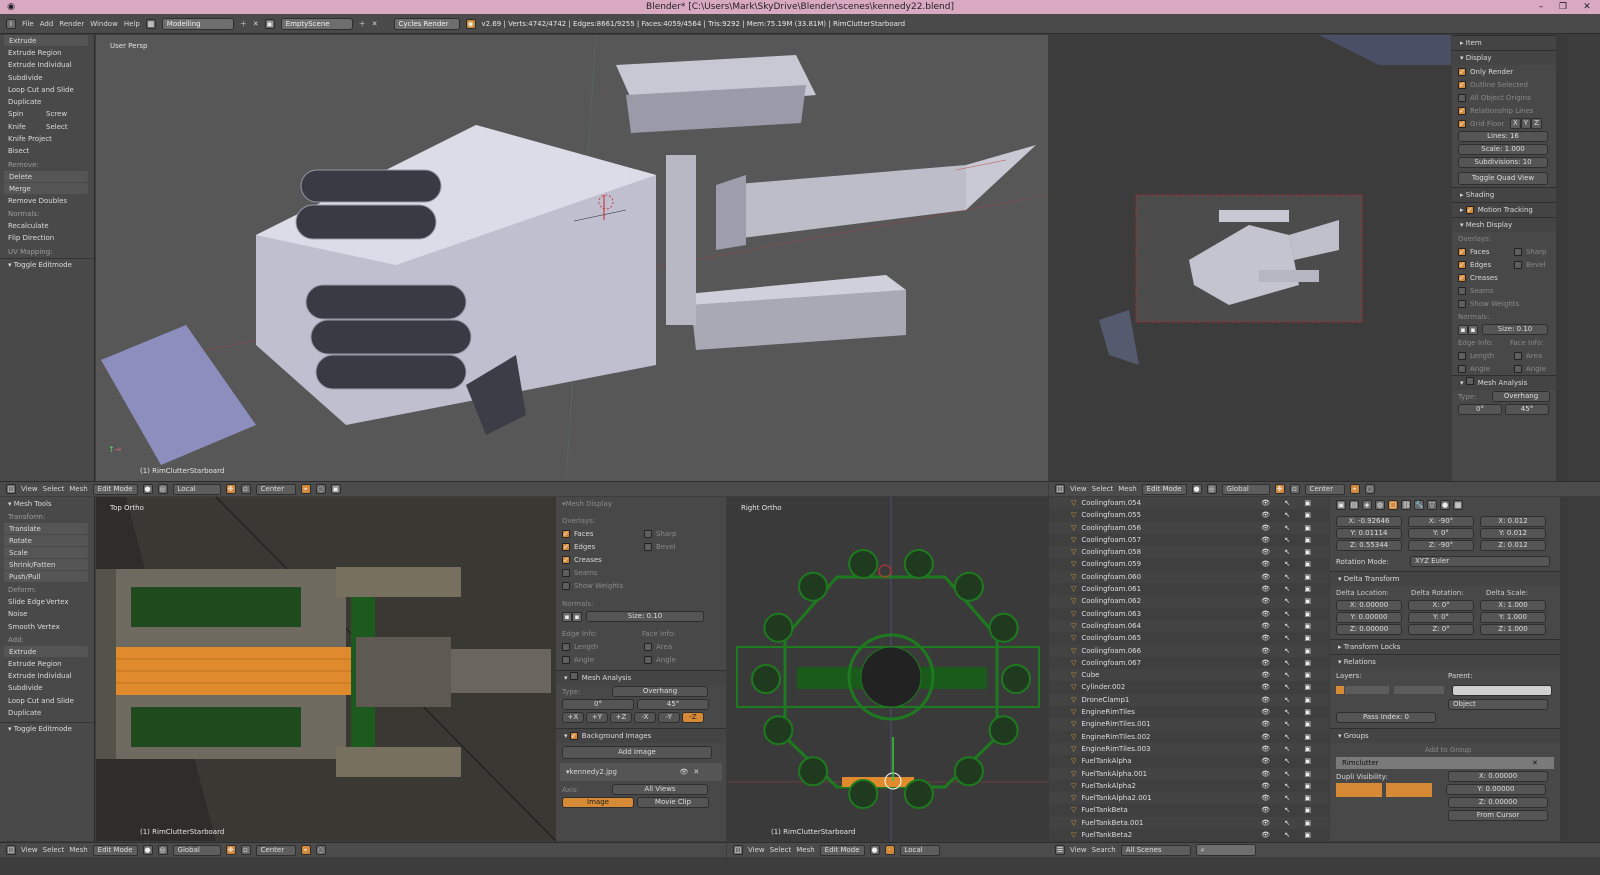 This screenshot has width=1600, height=875. Describe the element at coordinates (1462, 355) in the screenshot. I see `length-checkbox` at that location.